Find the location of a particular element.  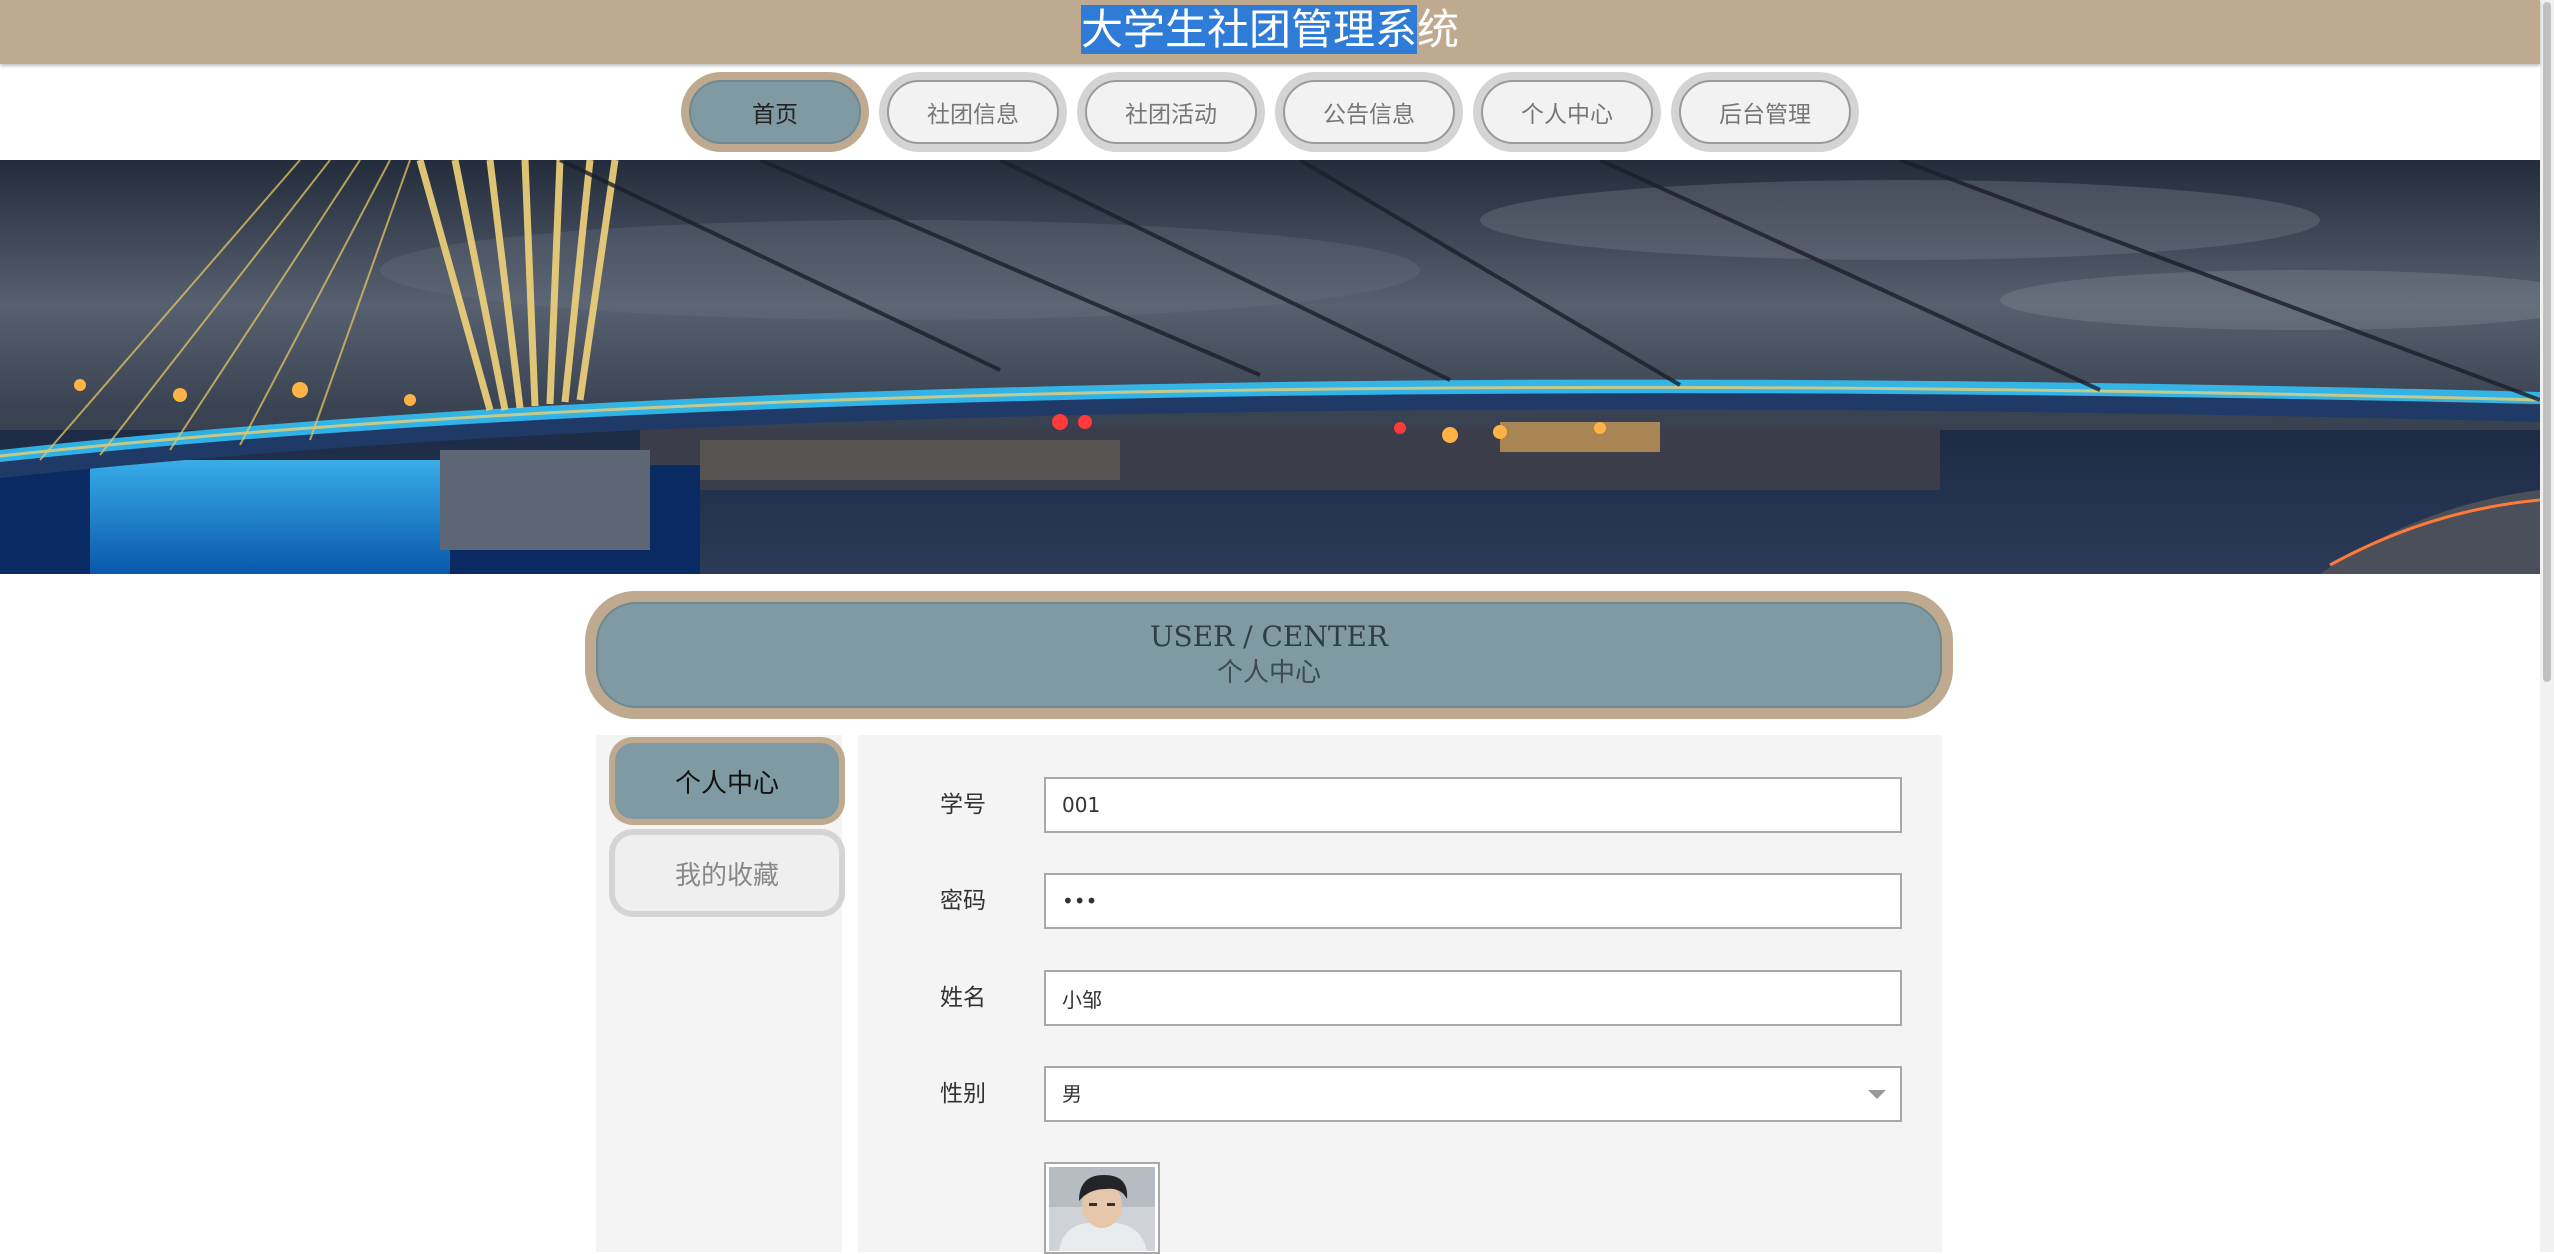

nav-item-label: 社团活动 is located at coordinates (1171, 112).